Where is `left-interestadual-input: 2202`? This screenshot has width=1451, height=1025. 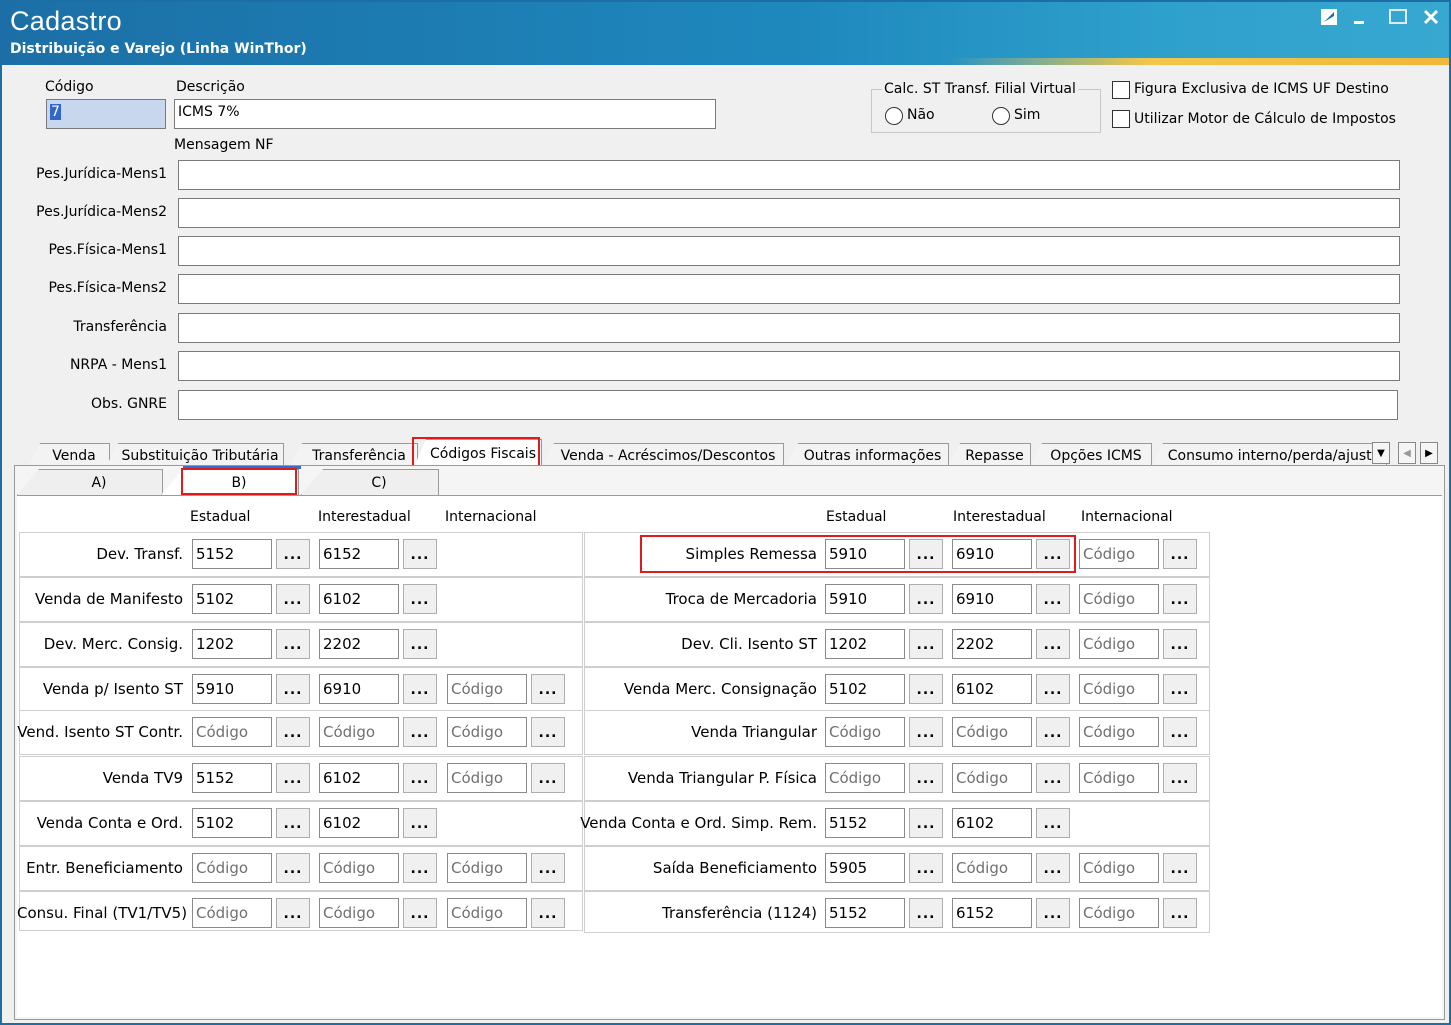 left-interestadual-input: 2202 is located at coordinates (359, 644).